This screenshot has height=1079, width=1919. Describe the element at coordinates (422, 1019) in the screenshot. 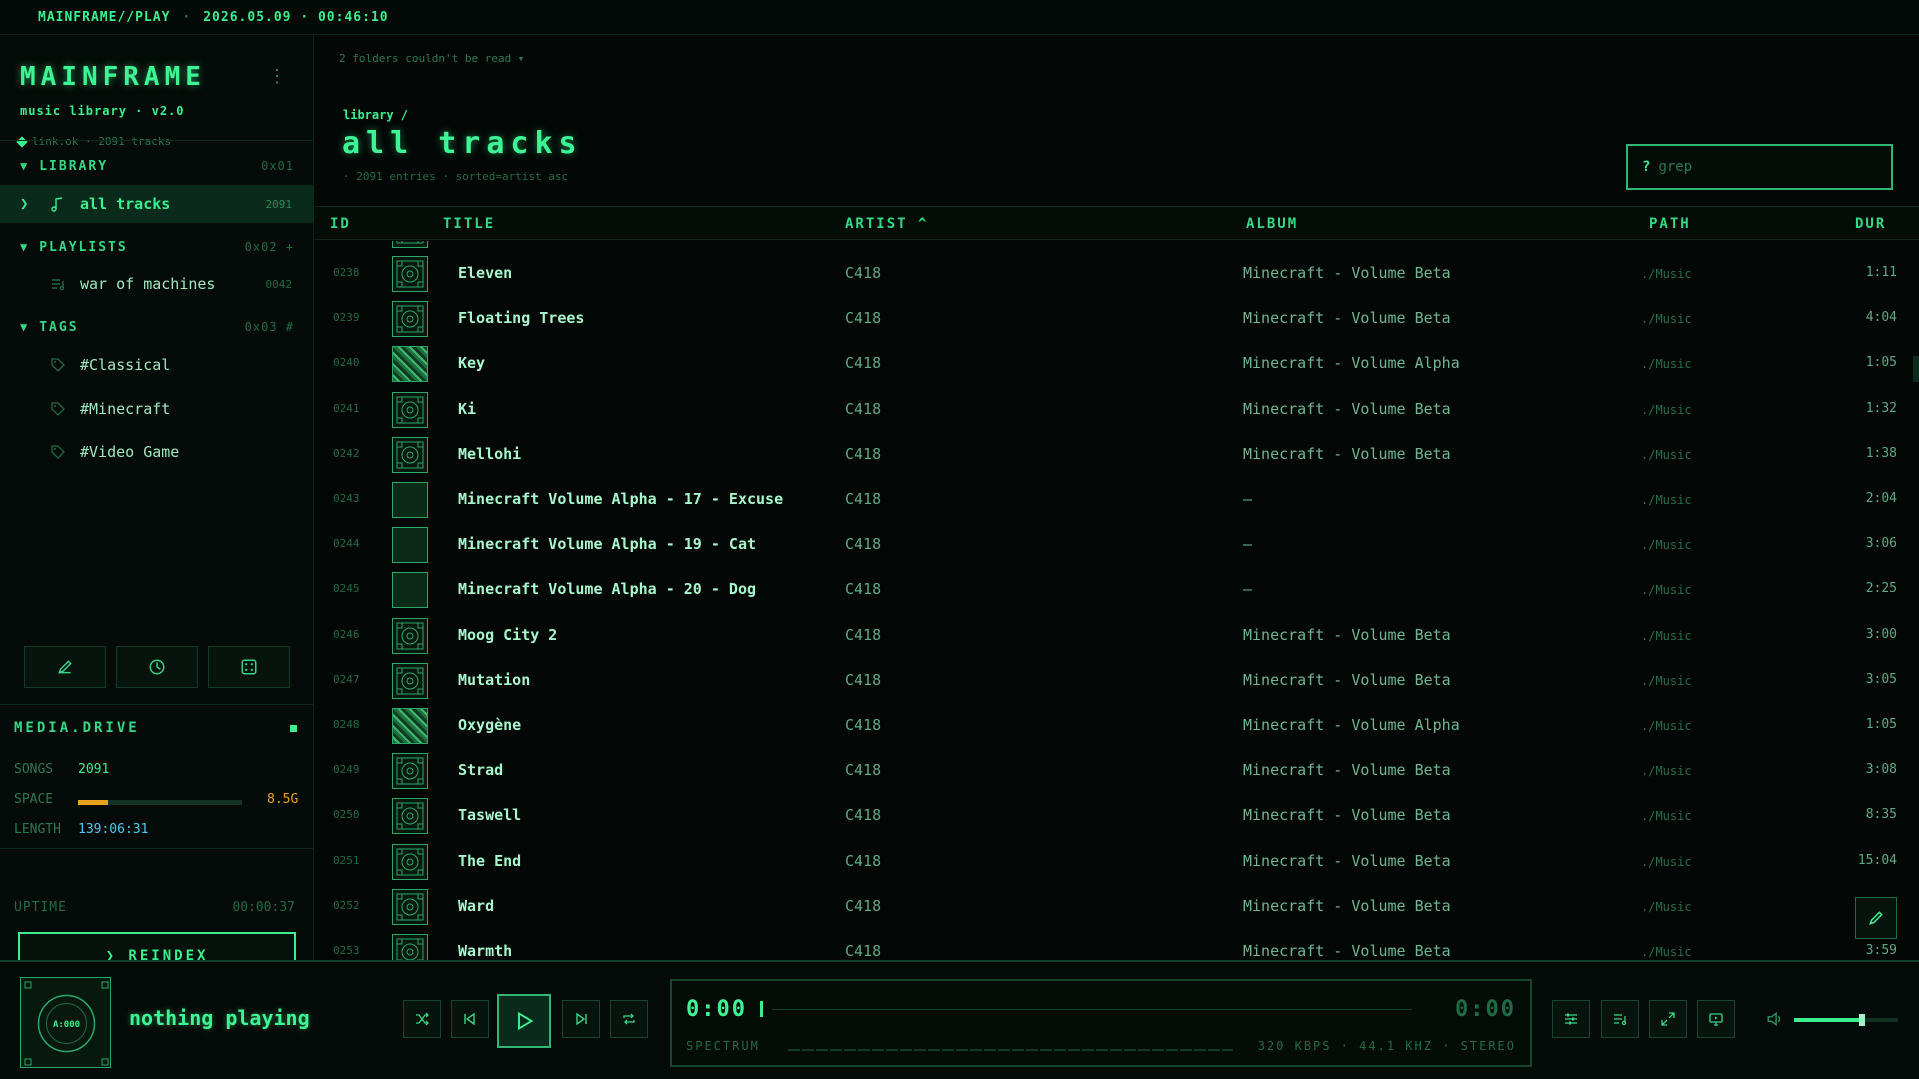

I see `shuffle-button` at that location.